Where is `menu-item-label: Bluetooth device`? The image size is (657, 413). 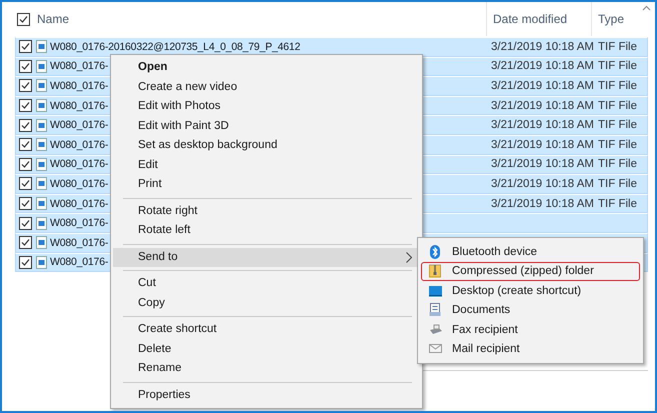
menu-item-label: Bluetooth device is located at coordinates (495, 252).